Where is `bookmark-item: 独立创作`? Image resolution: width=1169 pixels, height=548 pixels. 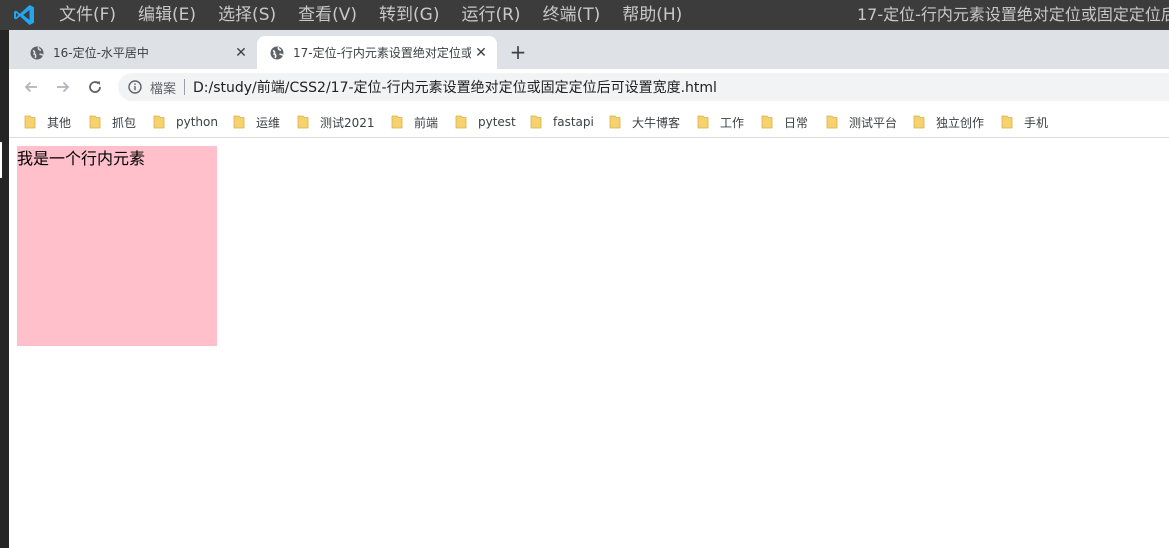 bookmark-item: 独立创作 is located at coordinates (948, 122).